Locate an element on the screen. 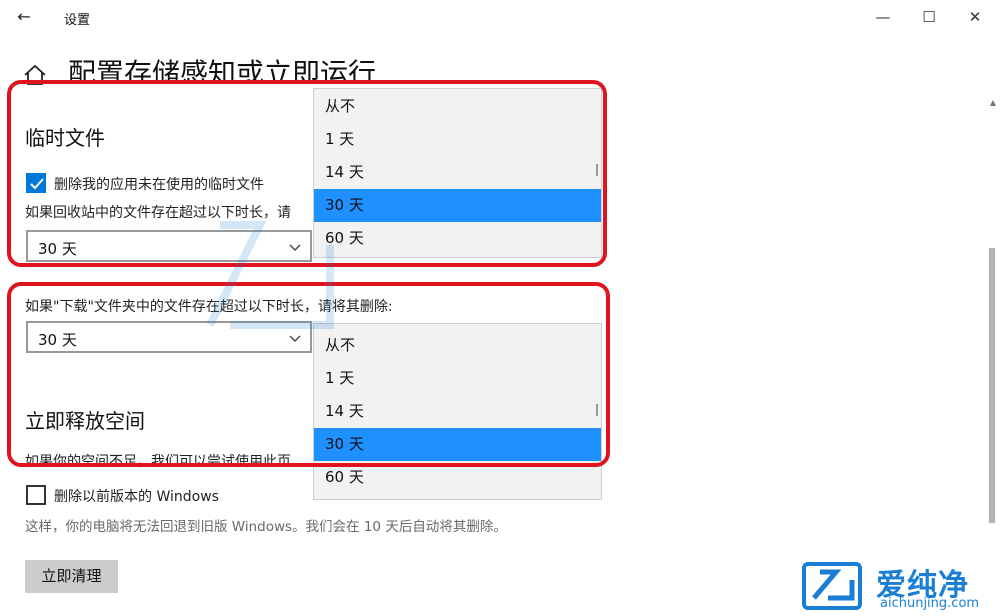 The image size is (1000, 616). close-button: ✕ is located at coordinates (975, 17).